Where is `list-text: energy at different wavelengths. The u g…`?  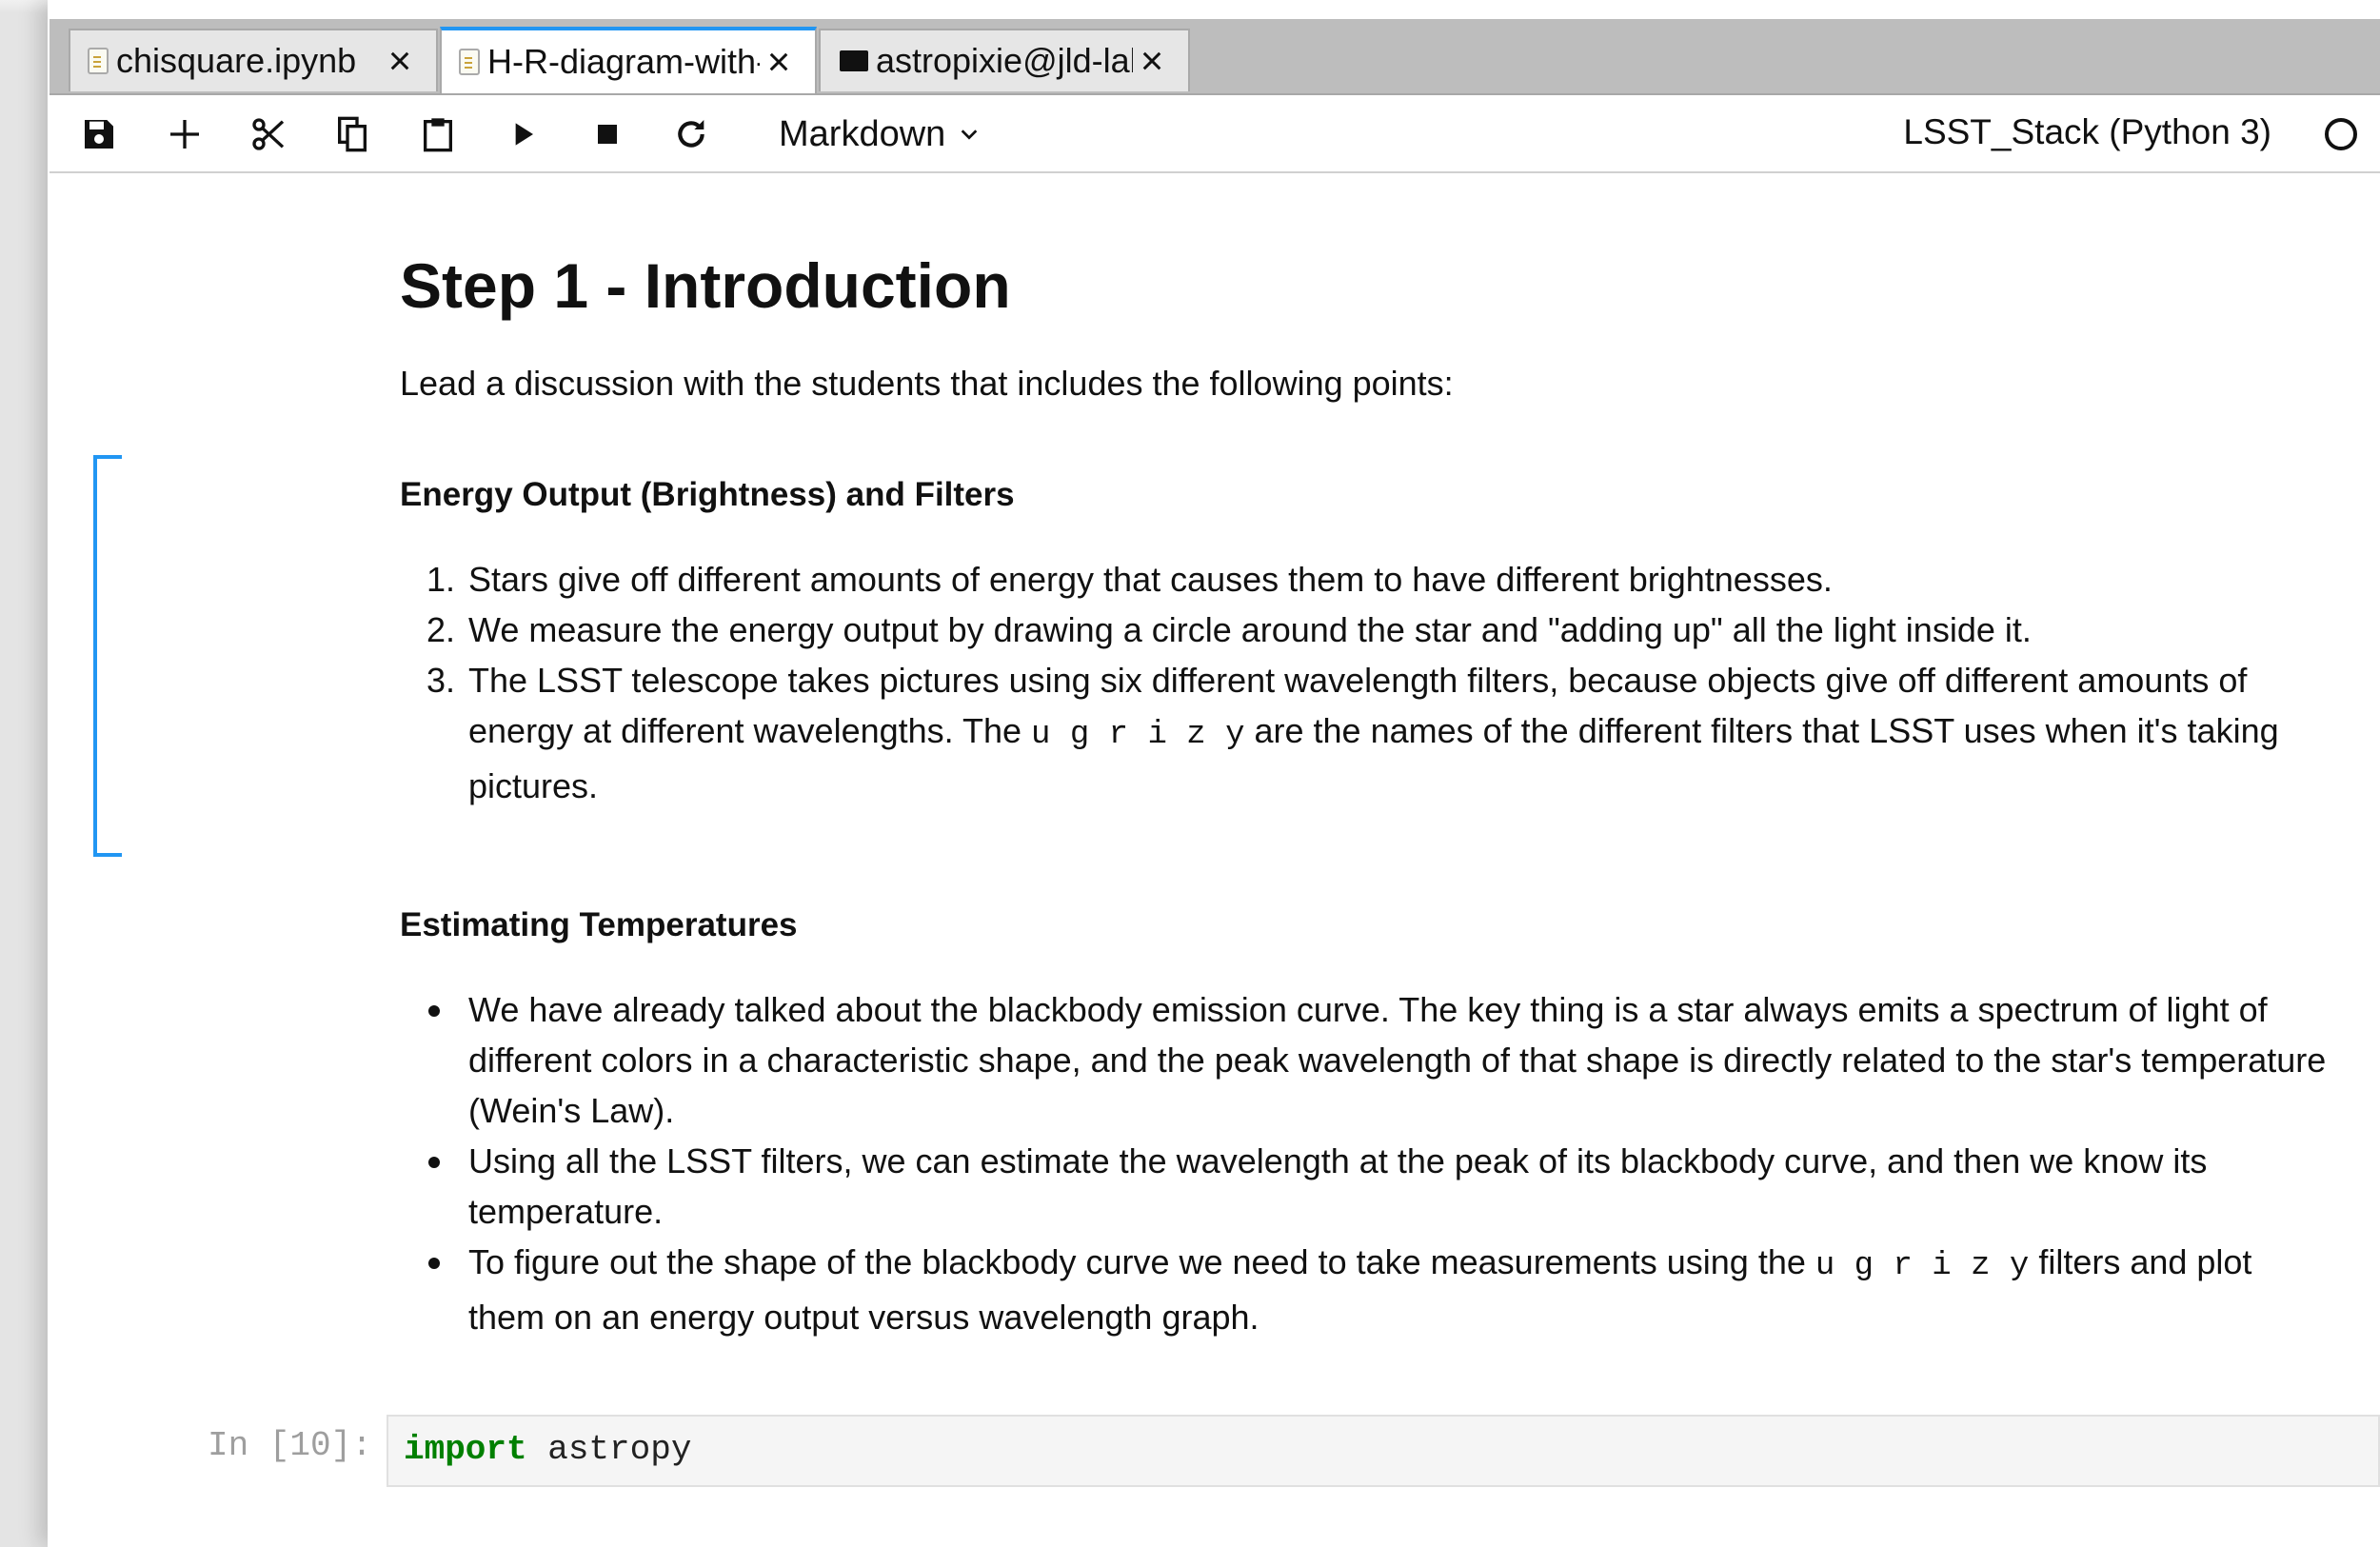 list-text: energy at different wavelengths. The u g… is located at coordinates (1424, 733).